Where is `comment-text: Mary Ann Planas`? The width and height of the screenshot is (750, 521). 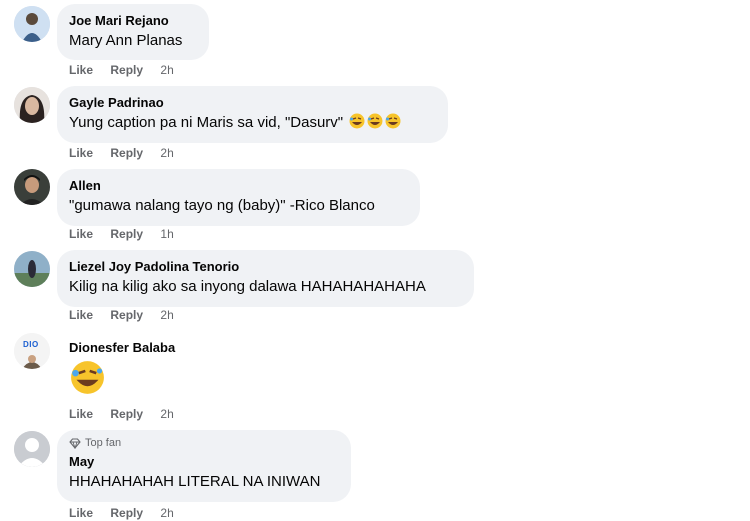
comment-text: Mary Ann Planas is located at coordinates (126, 40).